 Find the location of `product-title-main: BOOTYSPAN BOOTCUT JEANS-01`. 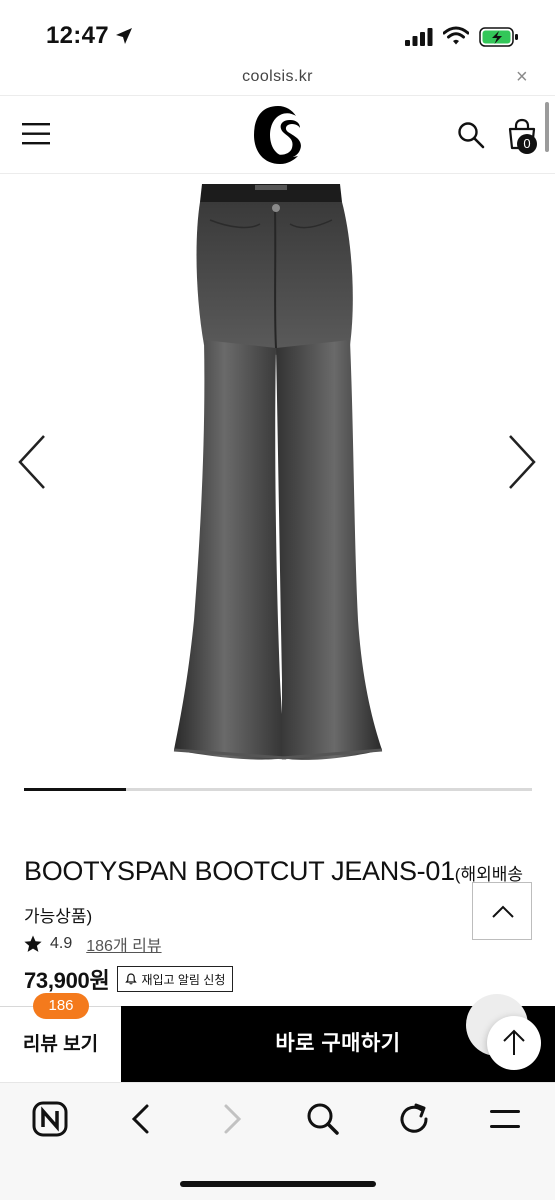

product-title-main: BOOTYSPAN BOOTCUT JEANS-01 is located at coordinates (239, 871).